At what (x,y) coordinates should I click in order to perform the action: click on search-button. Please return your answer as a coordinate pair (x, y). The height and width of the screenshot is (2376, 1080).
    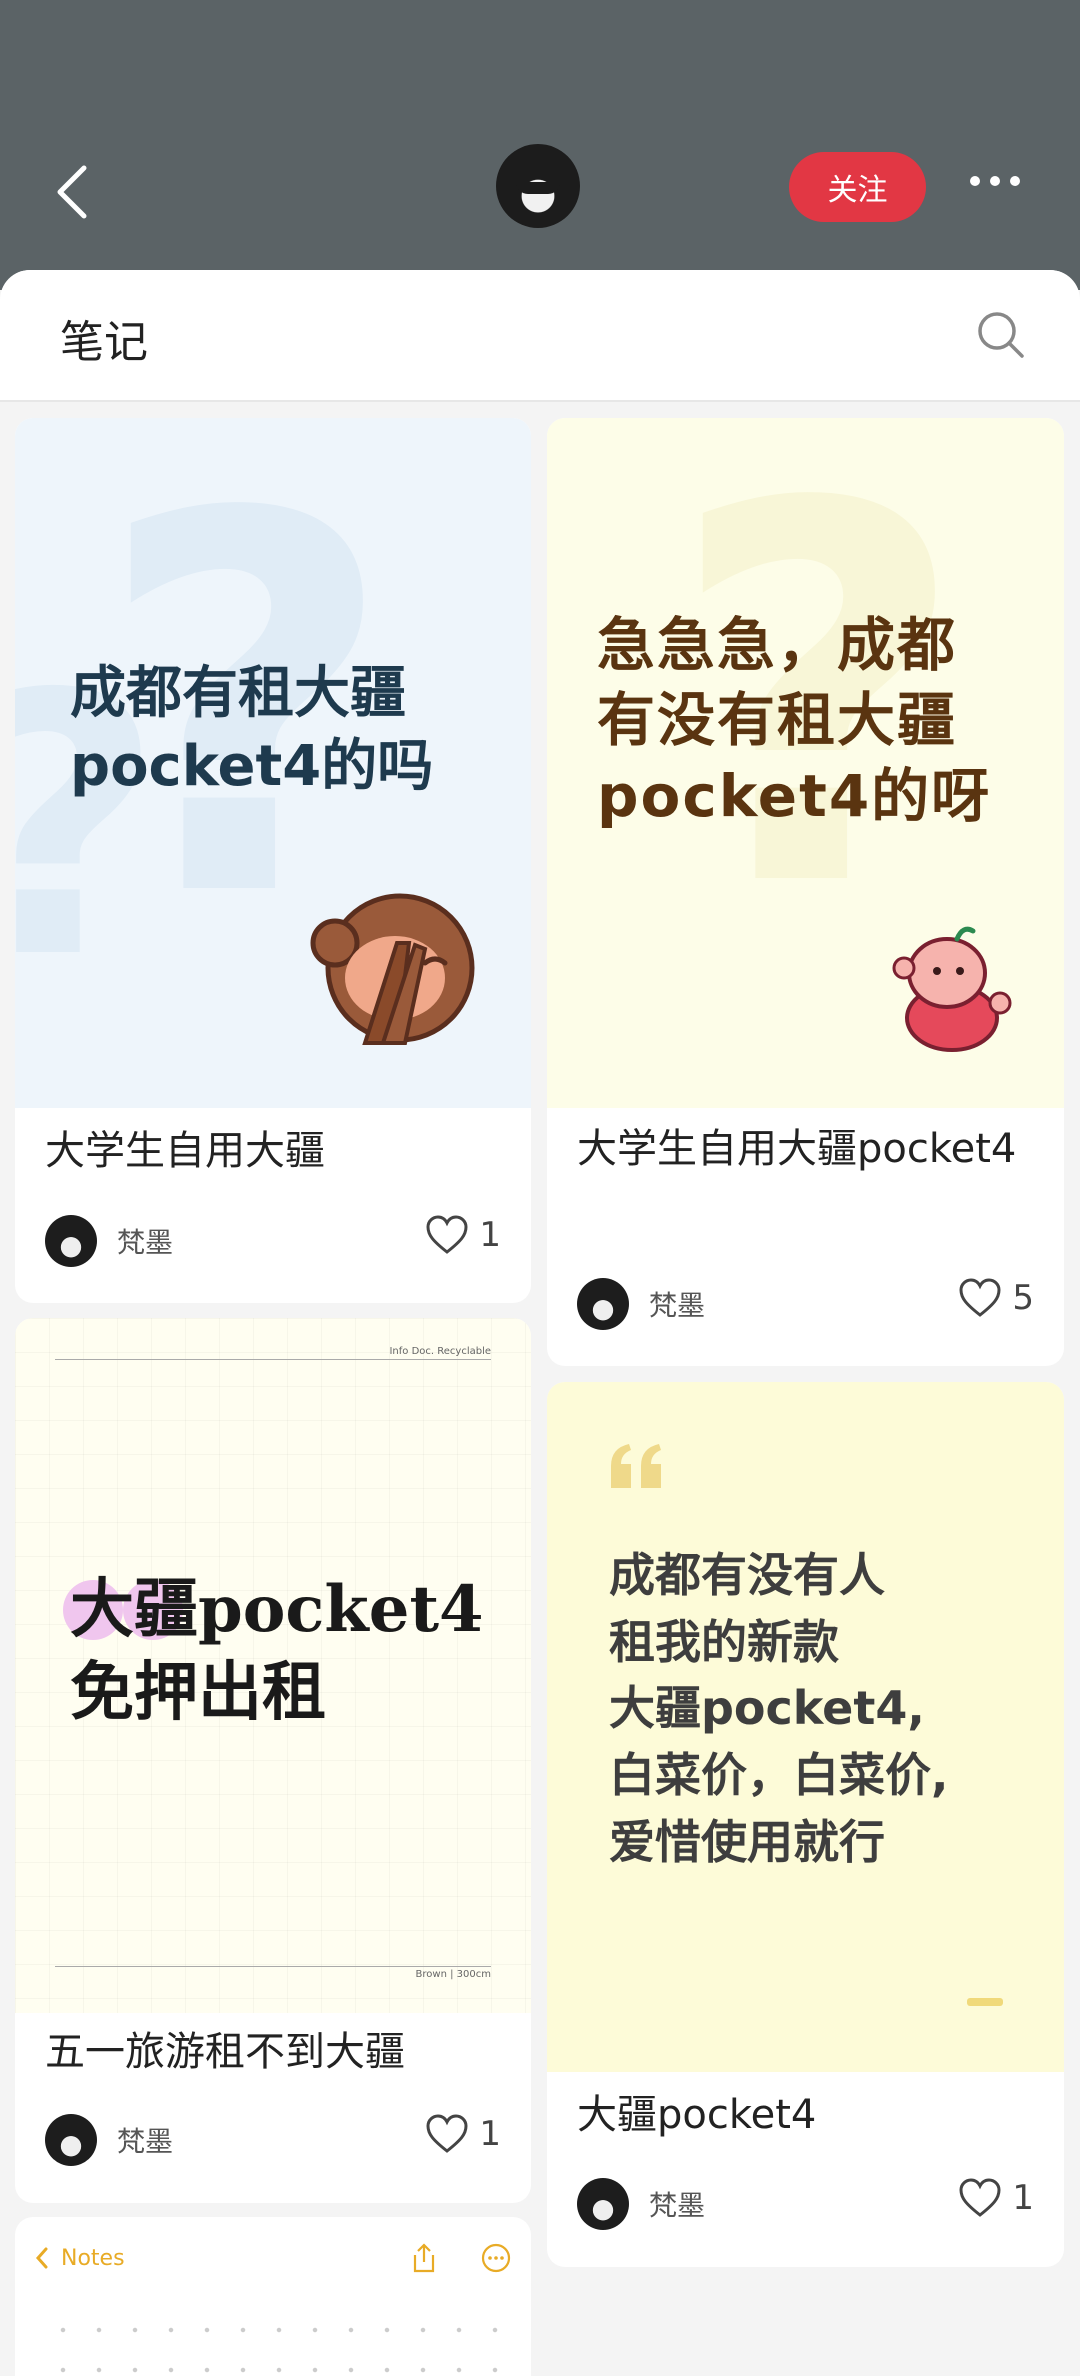
    Looking at the image, I should click on (1001, 335).